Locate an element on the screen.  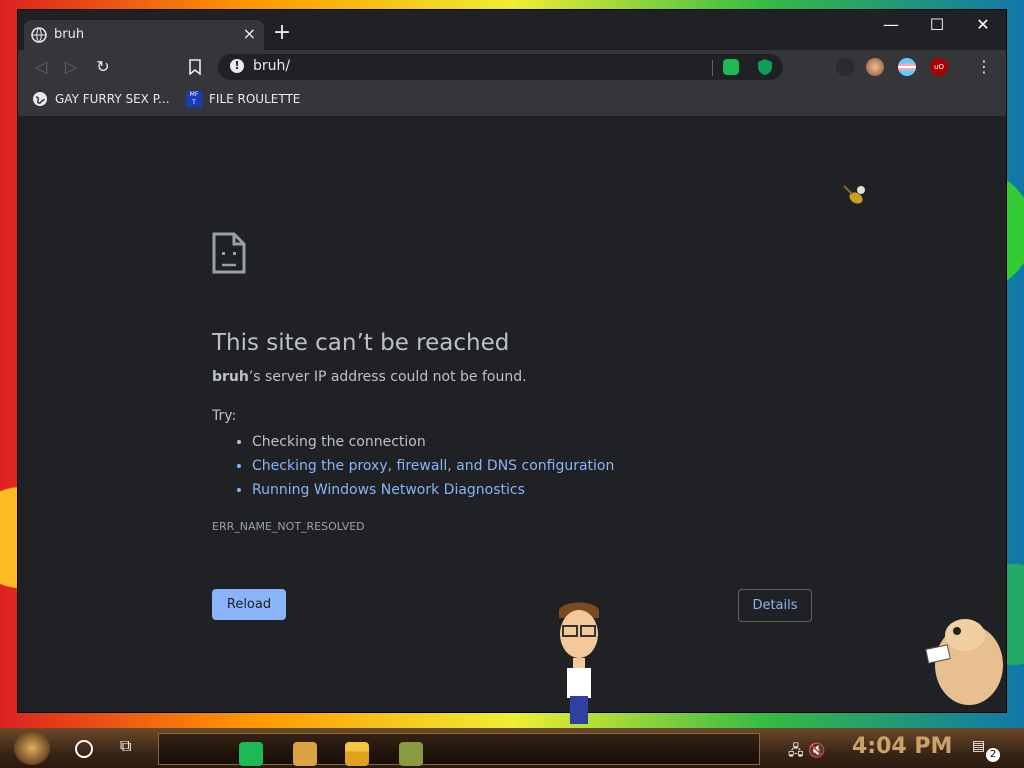
cortana-icon is located at coordinates (84, 749).